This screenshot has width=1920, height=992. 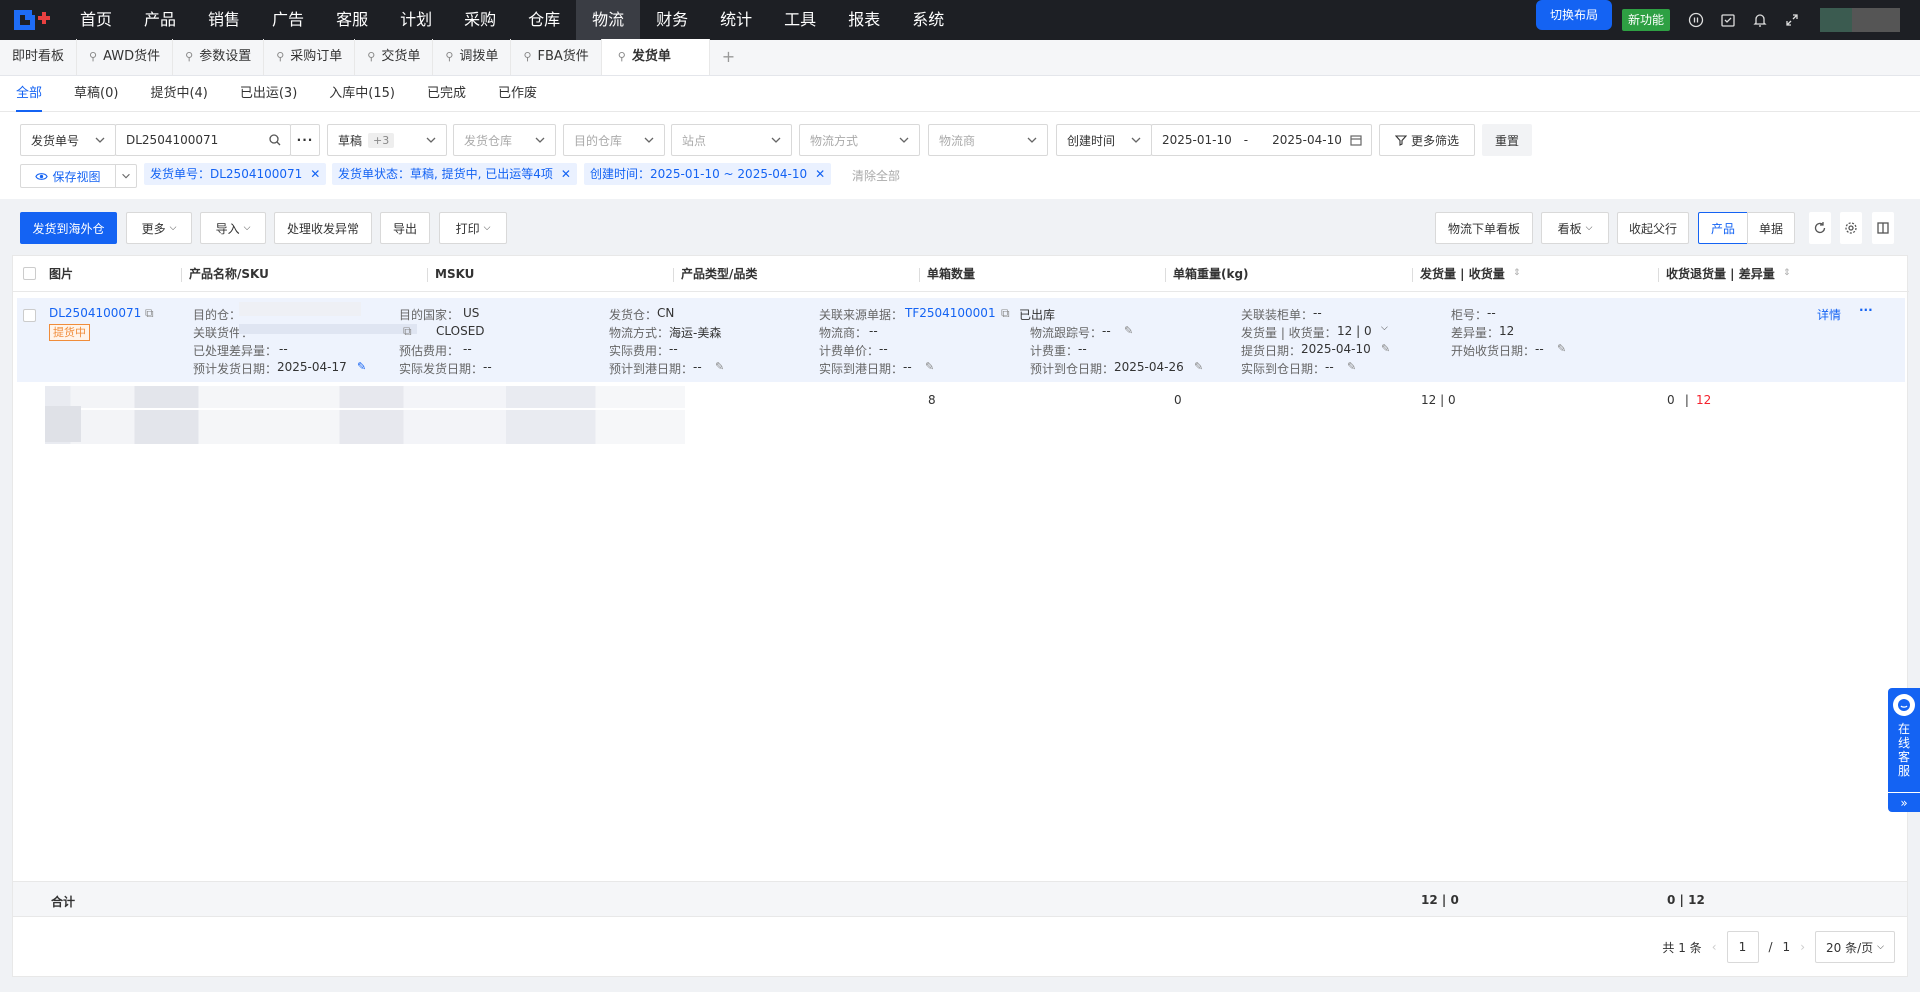 I want to click on prev-page-icon: ‹, so click(x=1714, y=947).